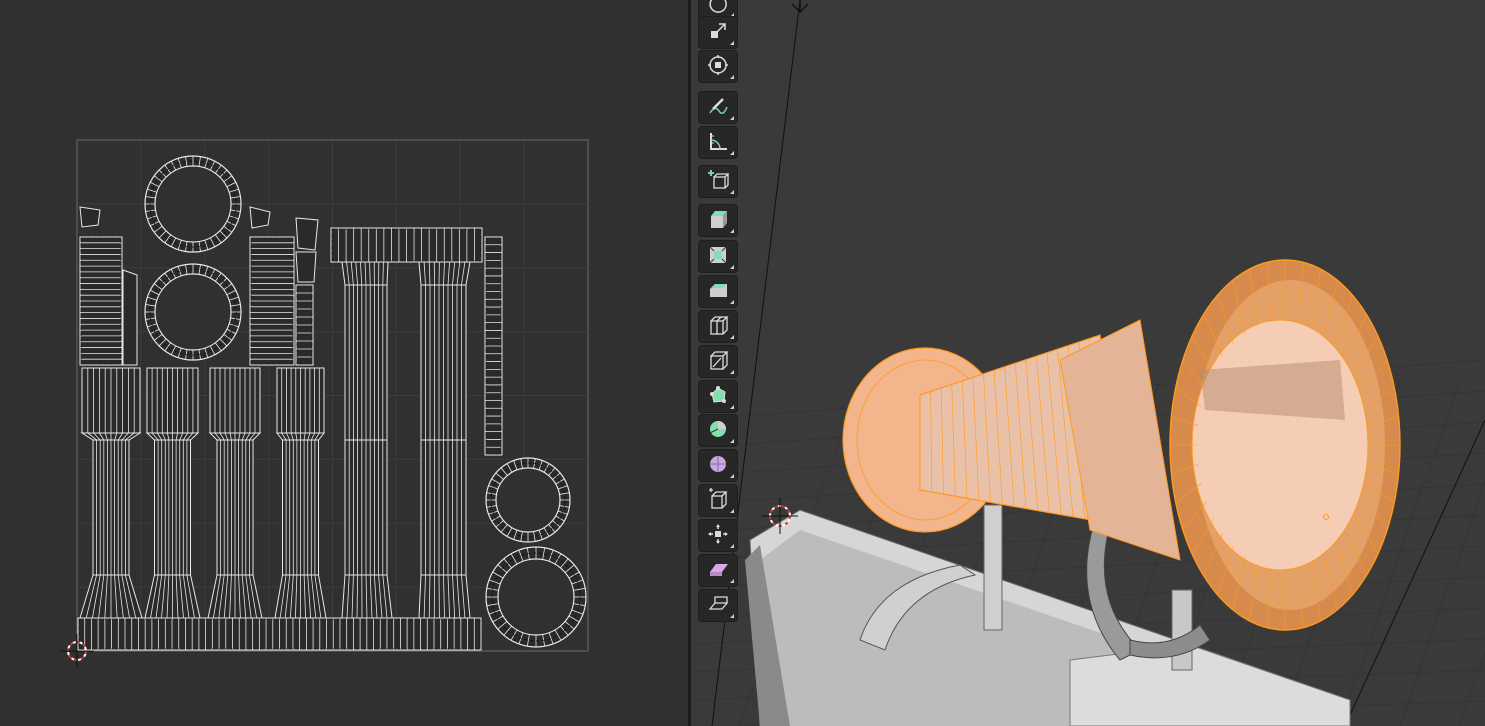 The width and height of the screenshot is (1485, 726). I want to click on shear-icon, so click(718, 571).